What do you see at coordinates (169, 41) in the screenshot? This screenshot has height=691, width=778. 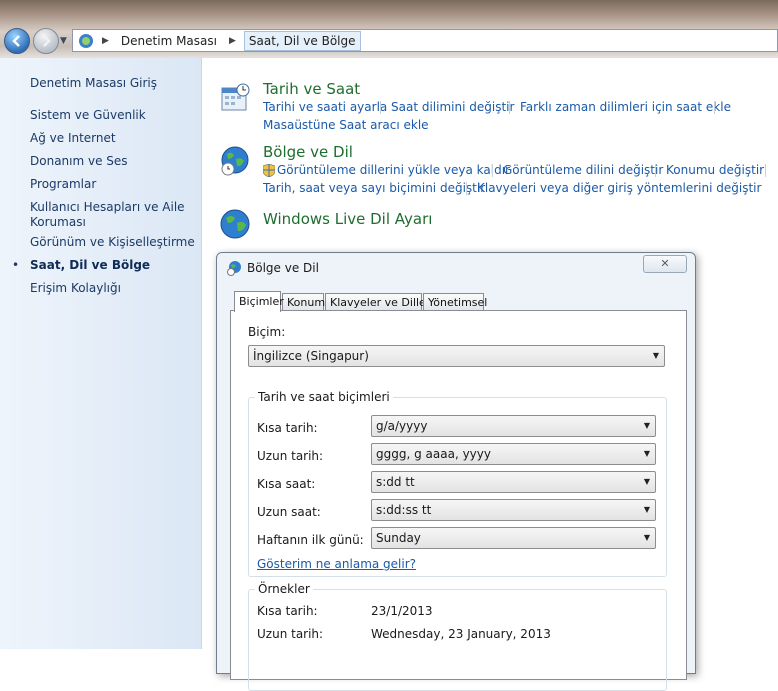 I see `breadcrumb-control-panel: Denetim Masası` at bounding box center [169, 41].